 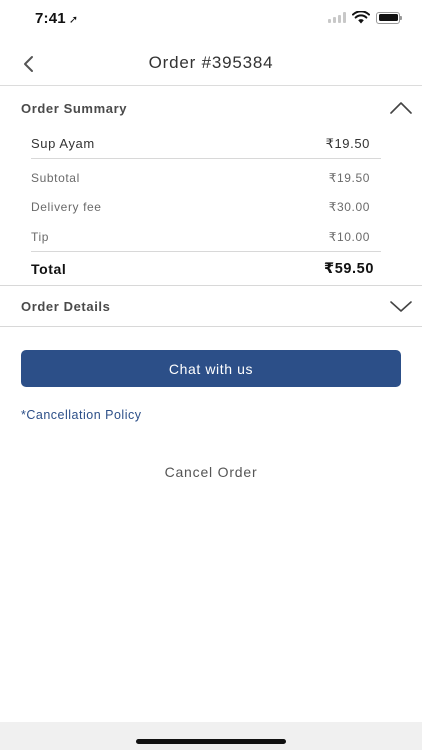 I want to click on status-time-text: 7:41, so click(x=50, y=18).